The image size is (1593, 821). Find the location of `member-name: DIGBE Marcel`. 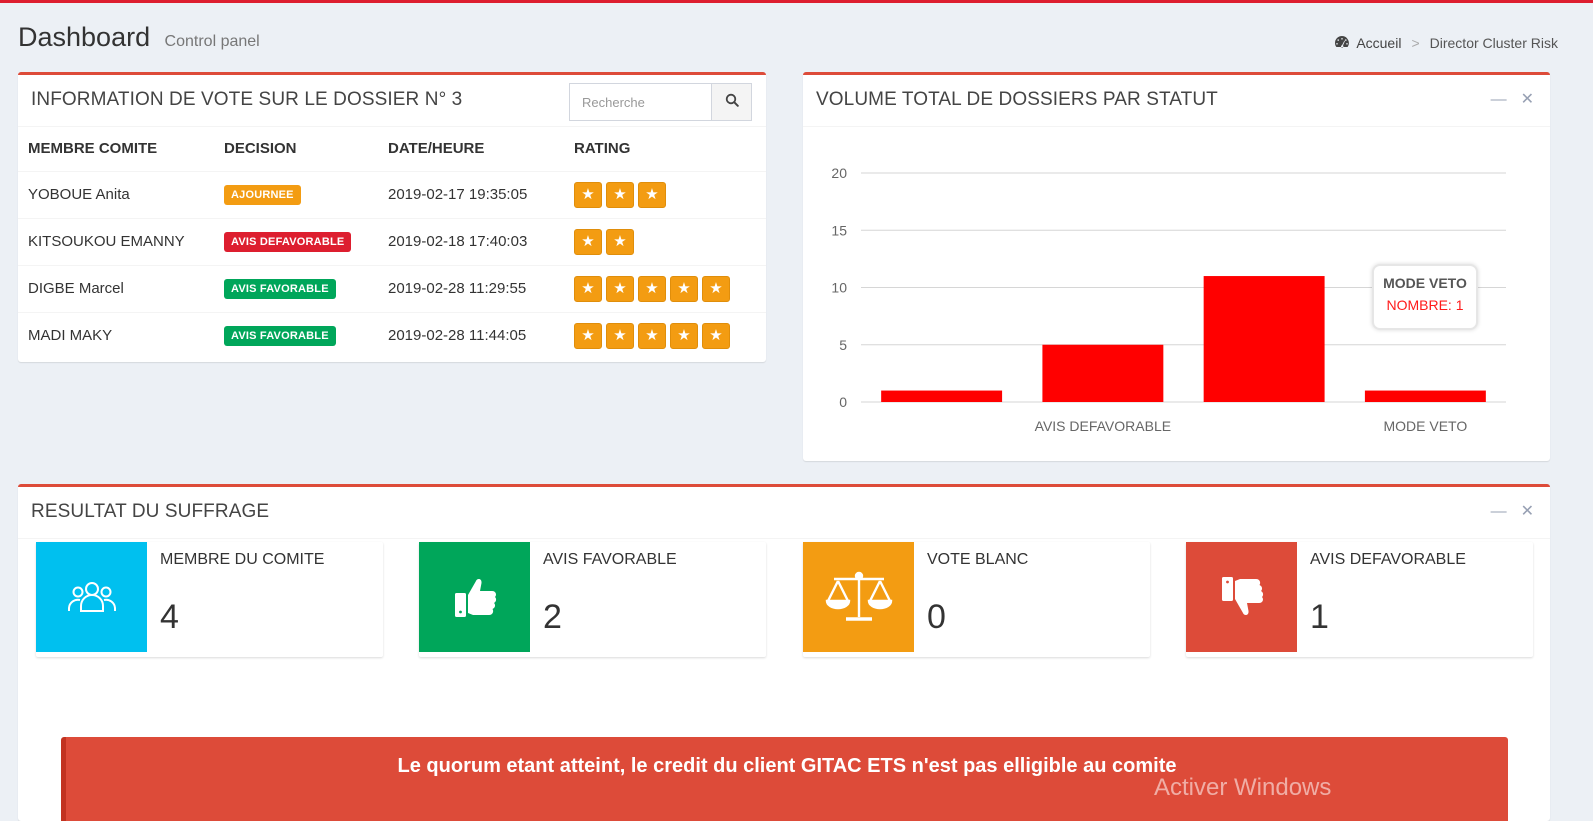

member-name: DIGBE Marcel is located at coordinates (116, 288).